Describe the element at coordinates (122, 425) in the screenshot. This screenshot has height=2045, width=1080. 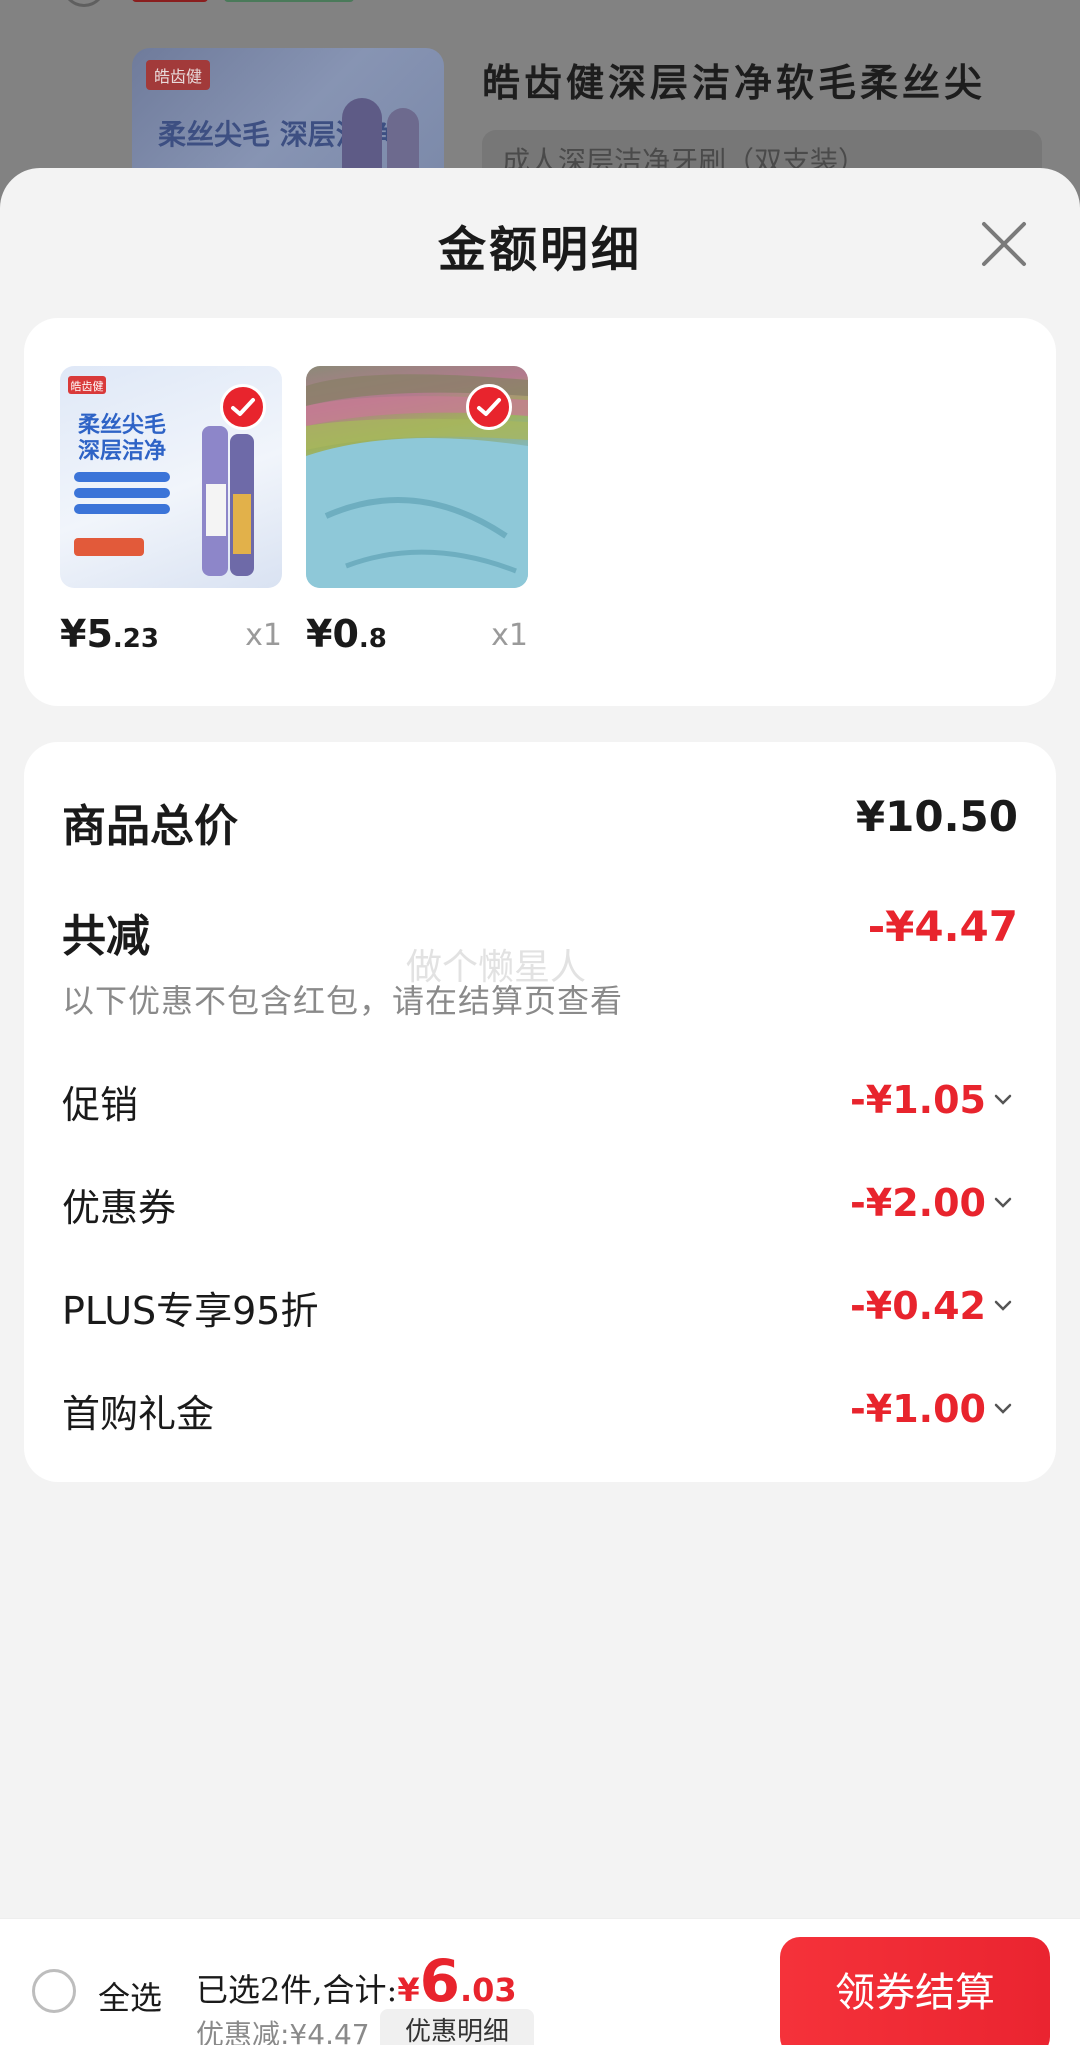
I see `svg-text: 柔丝尖毛` at that location.